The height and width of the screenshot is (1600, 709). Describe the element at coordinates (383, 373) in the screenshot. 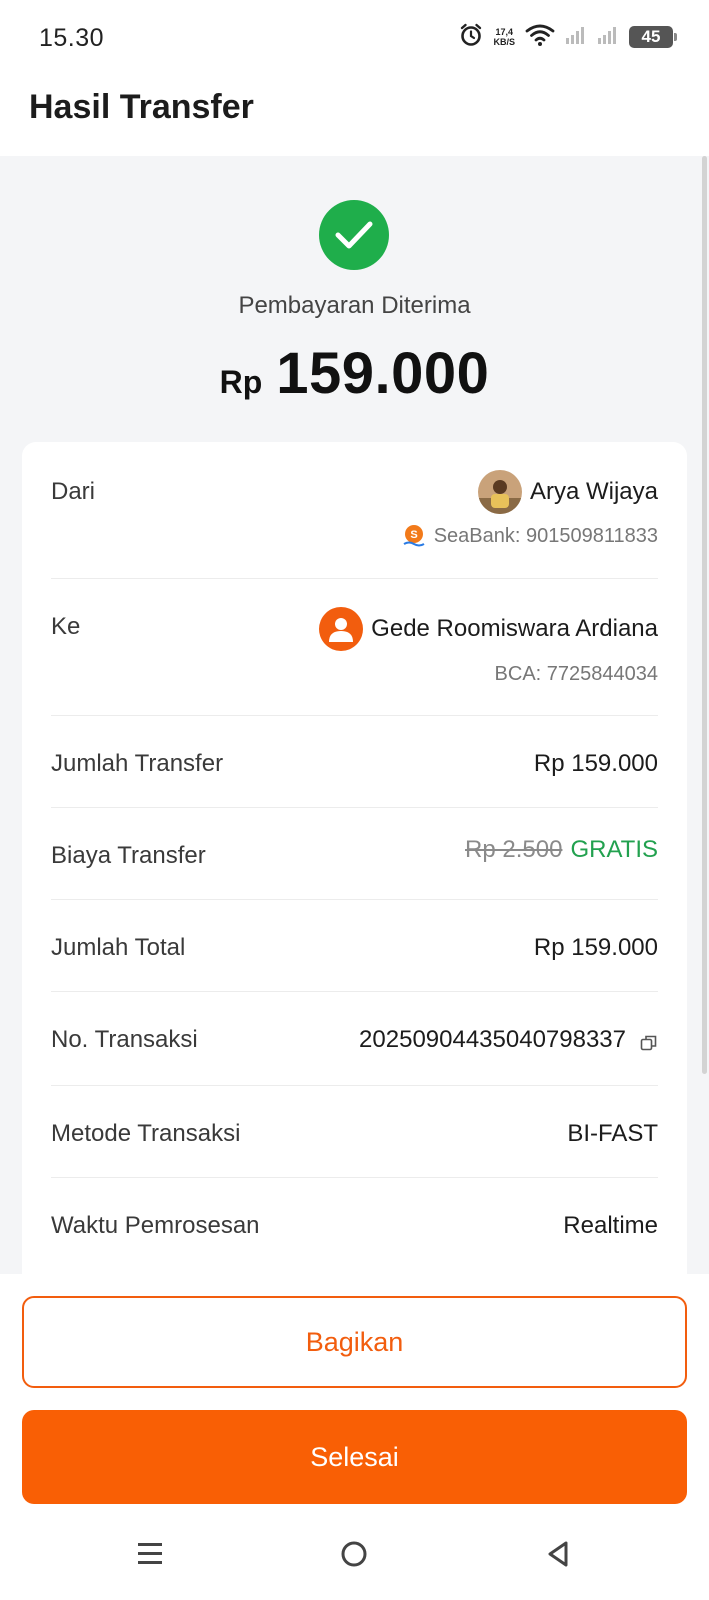

I see `amount-value: 159.000` at that location.